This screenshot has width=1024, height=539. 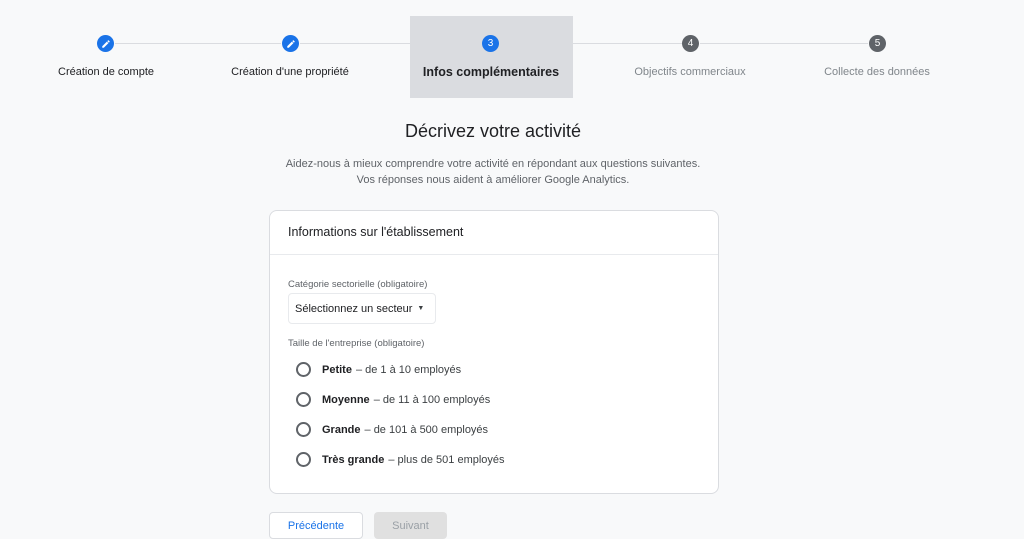 What do you see at coordinates (316, 525) in the screenshot?
I see `previous-button: Précédente` at bounding box center [316, 525].